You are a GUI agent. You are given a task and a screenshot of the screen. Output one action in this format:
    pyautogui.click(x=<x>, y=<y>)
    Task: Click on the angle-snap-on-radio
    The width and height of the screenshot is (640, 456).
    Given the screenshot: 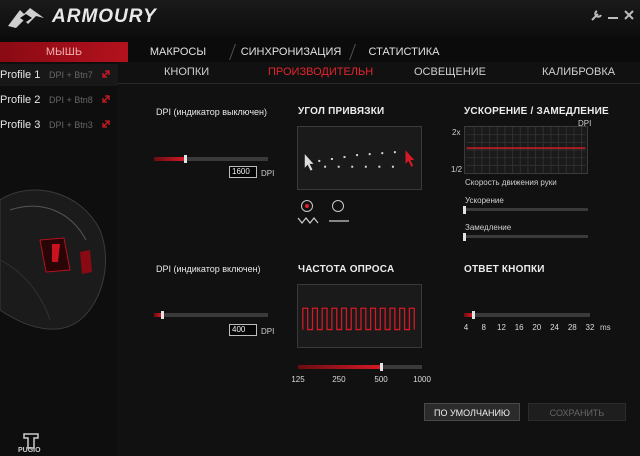 What is the action you would take?
    pyautogui.click(x=338, y=206)
    